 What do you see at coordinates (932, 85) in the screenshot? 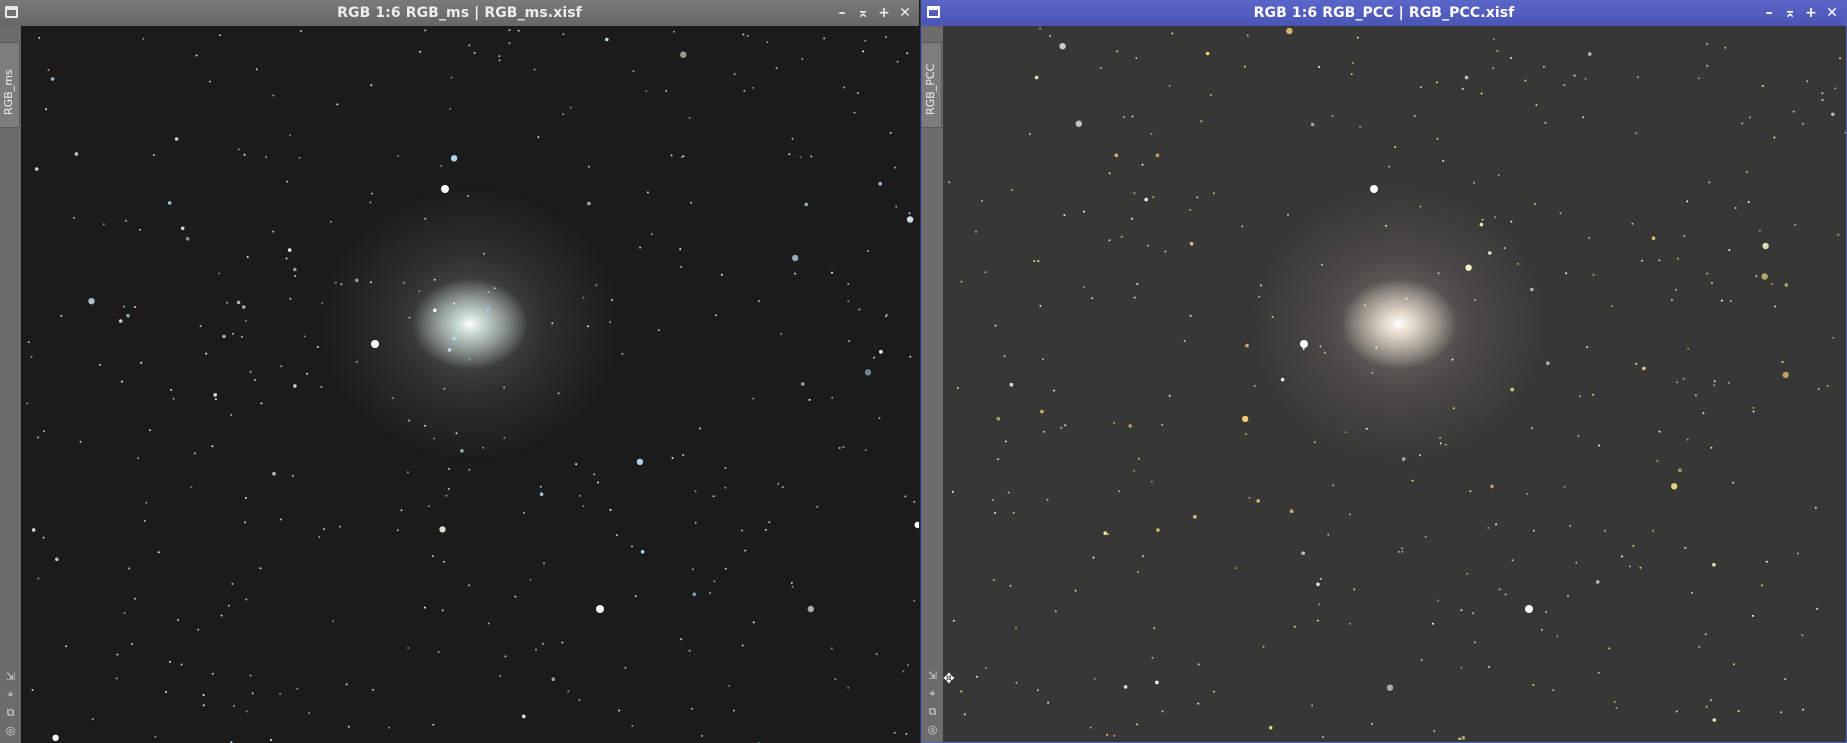
I see `view-tab-rgb-pcc: RGB_PCC` at bounding box center [932, 85].